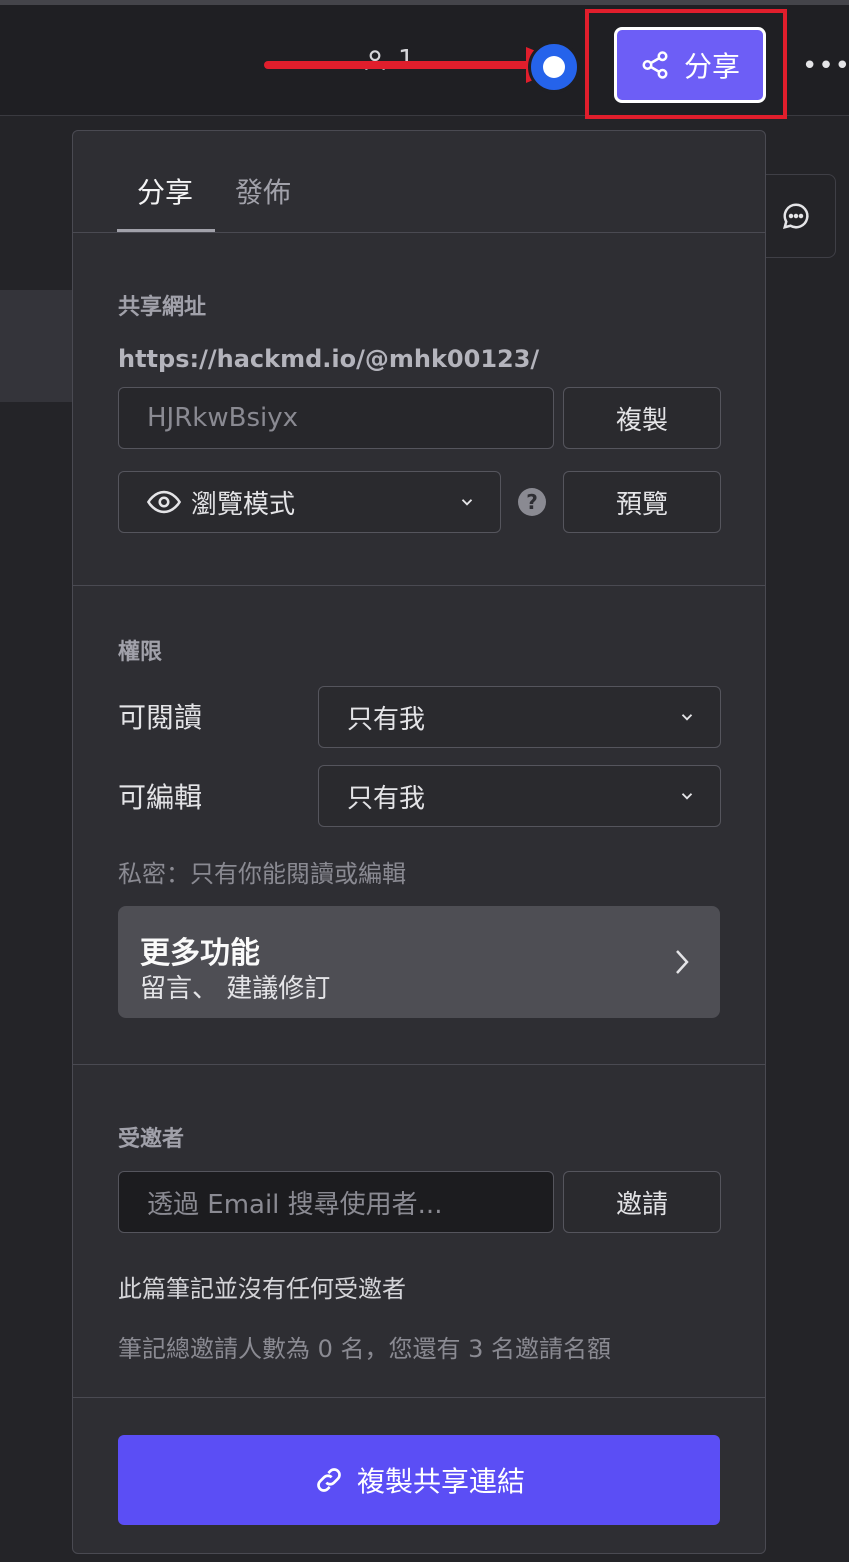  Describe the element at coordinates (166, 230) in the screenshot. I see `active-tab-indicator` at that location.